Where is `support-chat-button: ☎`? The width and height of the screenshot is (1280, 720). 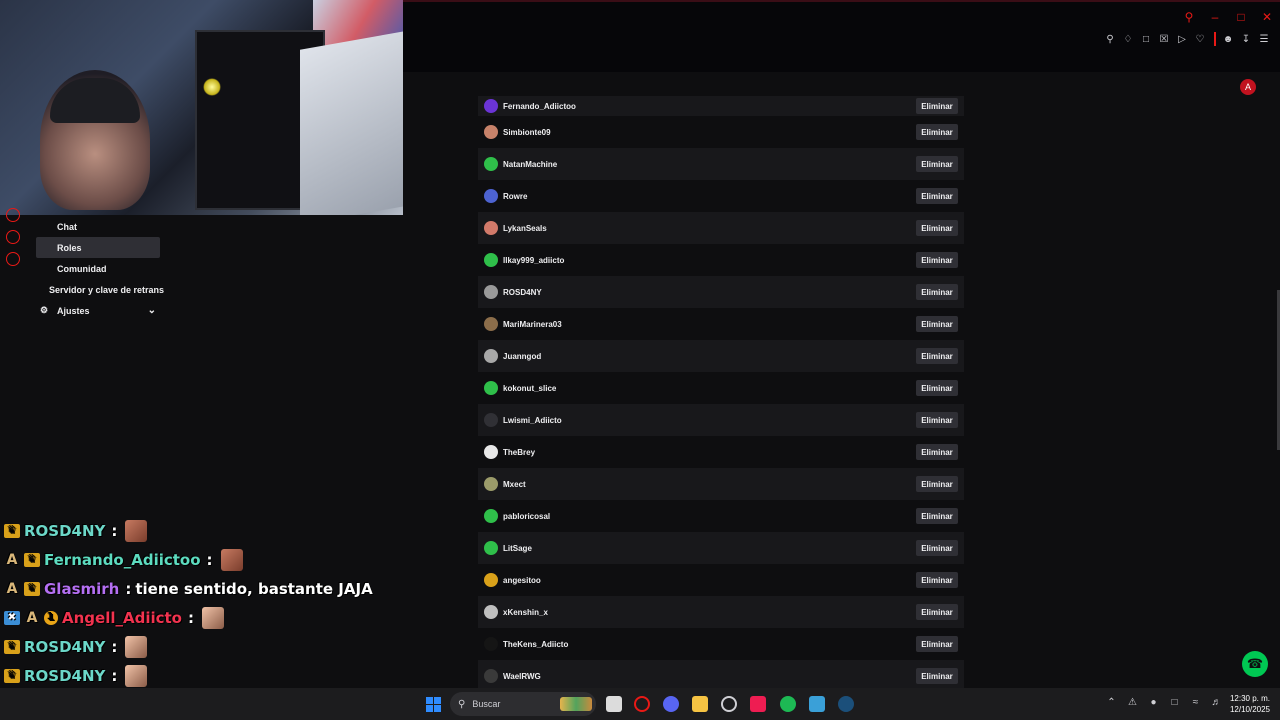
support-chat-button: ☎ is located at coordinates (1255, 664).